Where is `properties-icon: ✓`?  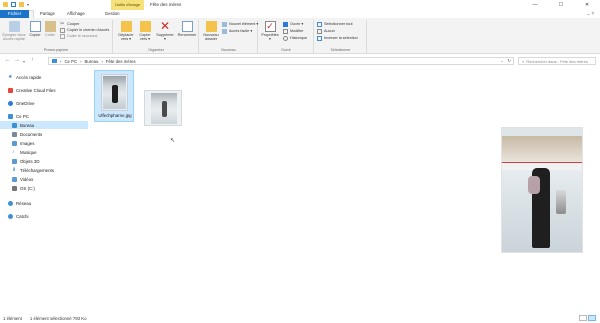
properties-icon: ✓ is located at coordinates (270, 26).